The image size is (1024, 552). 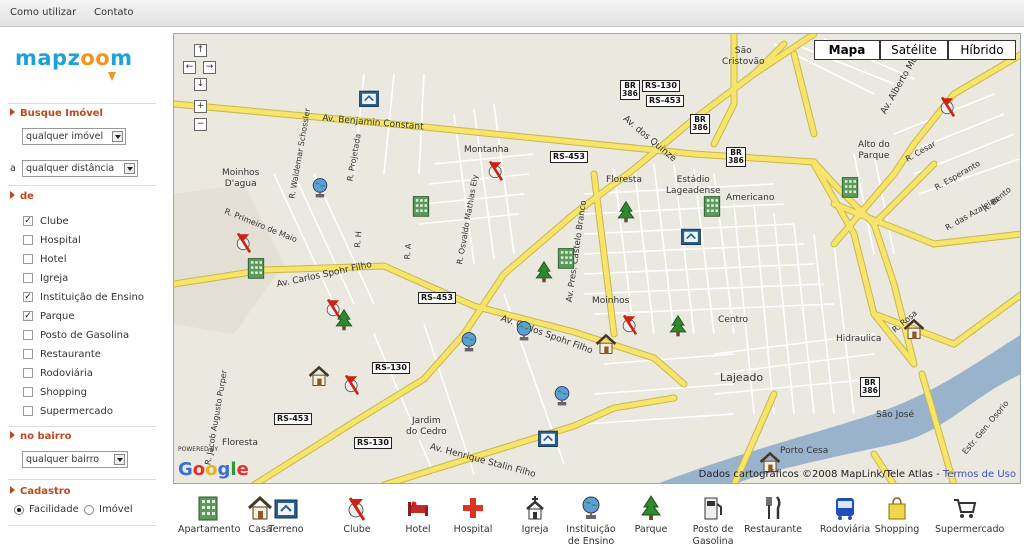 What do you see at coordinates (209, 67) in the screenshot?
I see `pan-right-button: →` at bounding box center [209, 67].